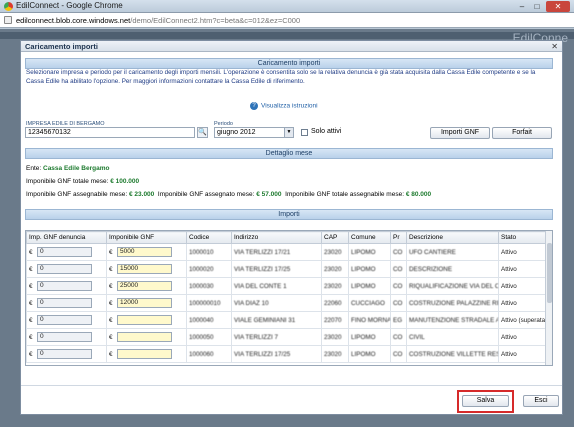 The height and width of the screenshot is (427, 574). What do you see at coordinates (202, 132) in the screenshot?
I see `search-icon: 🔍` at bounding box center [202, 132].